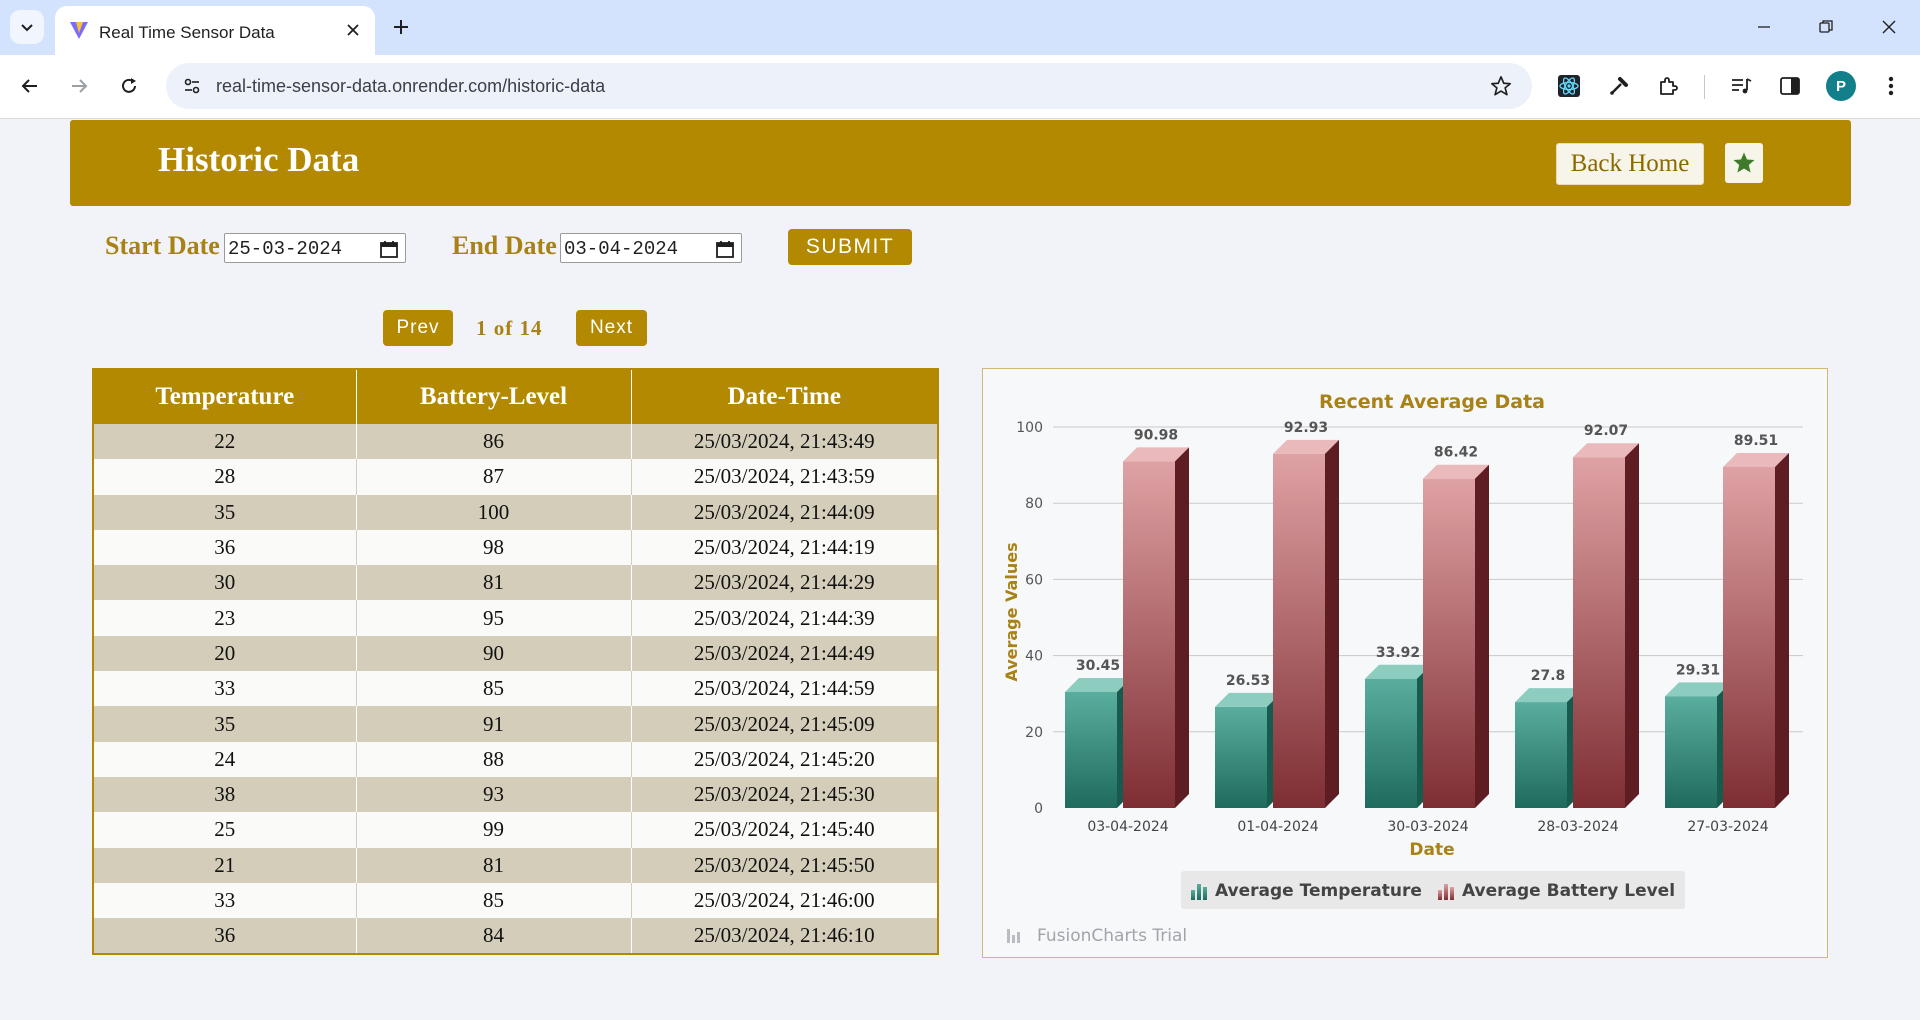 Image resolution: width=1920 pixels, height=1020 pixels. I want to click on submit-button: SUBMIT, so click(850, 247).